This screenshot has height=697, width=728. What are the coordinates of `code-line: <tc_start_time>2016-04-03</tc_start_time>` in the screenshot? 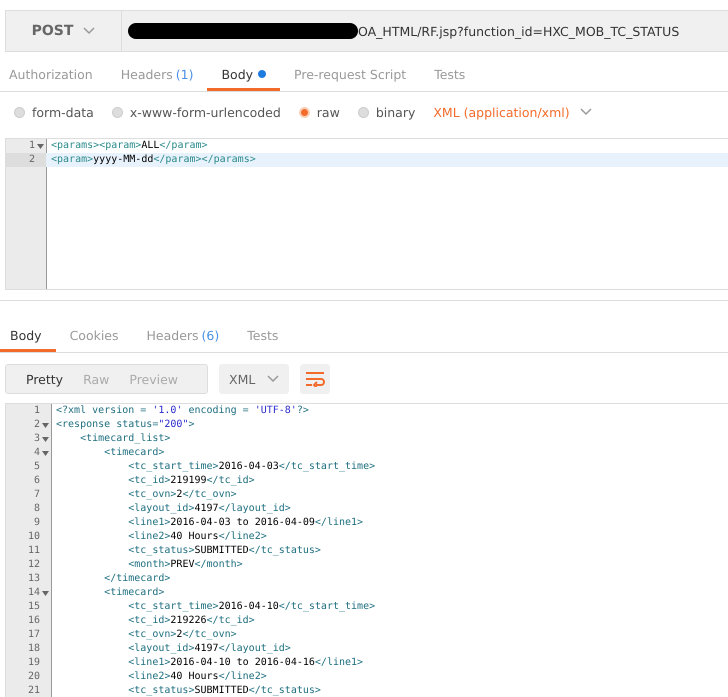 It's located at (251, 467).